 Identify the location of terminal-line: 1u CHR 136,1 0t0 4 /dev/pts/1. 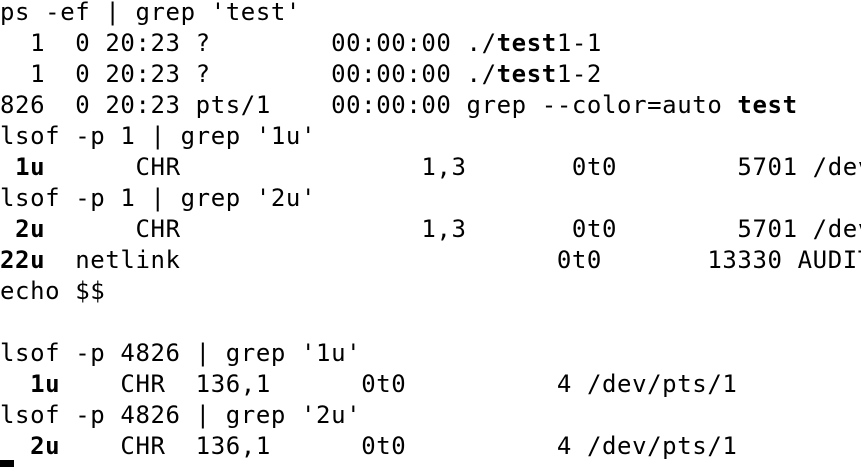
(368, 384).